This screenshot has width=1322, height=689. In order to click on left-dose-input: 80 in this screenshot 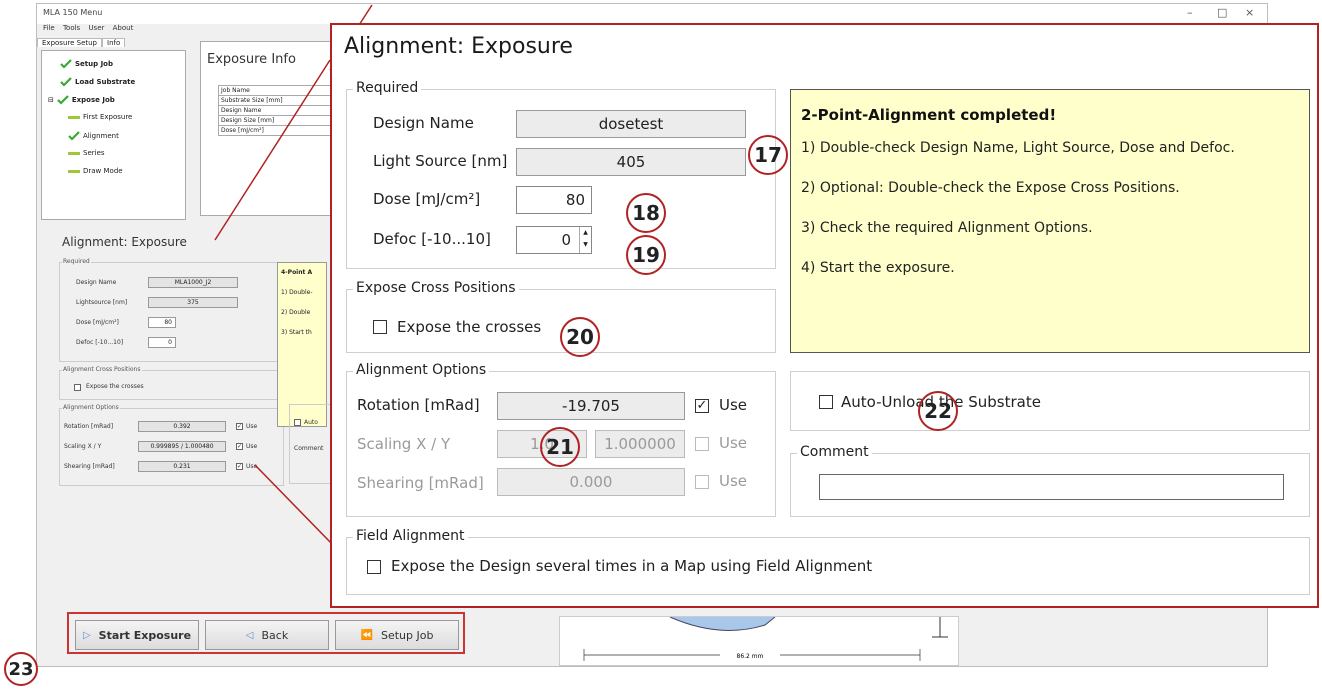, I will do `click(162, 322)`.